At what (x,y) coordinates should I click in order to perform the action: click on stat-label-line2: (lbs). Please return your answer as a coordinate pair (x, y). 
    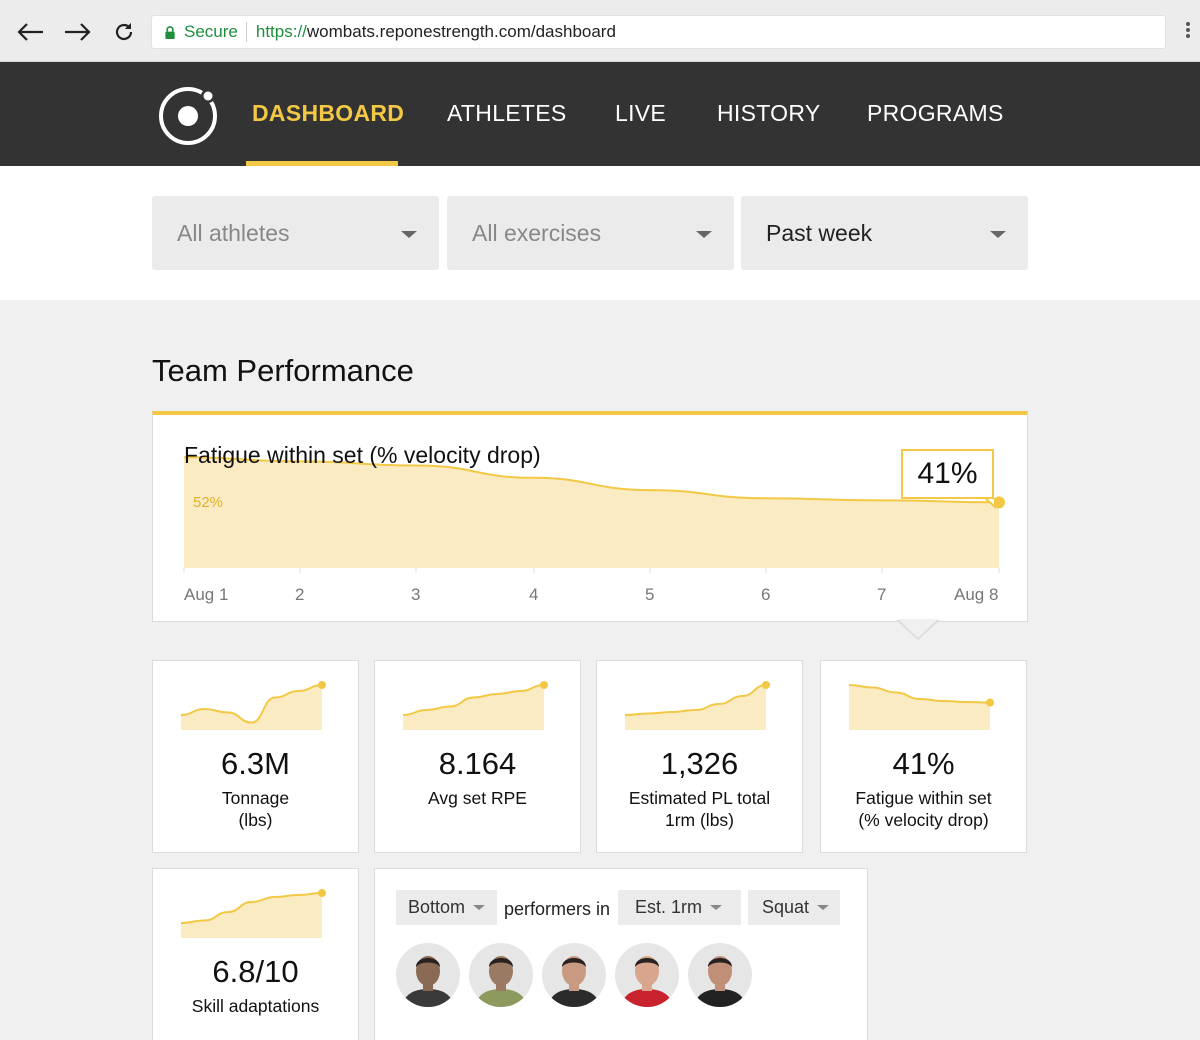
    Looking at the image, I should click on (255, 820).